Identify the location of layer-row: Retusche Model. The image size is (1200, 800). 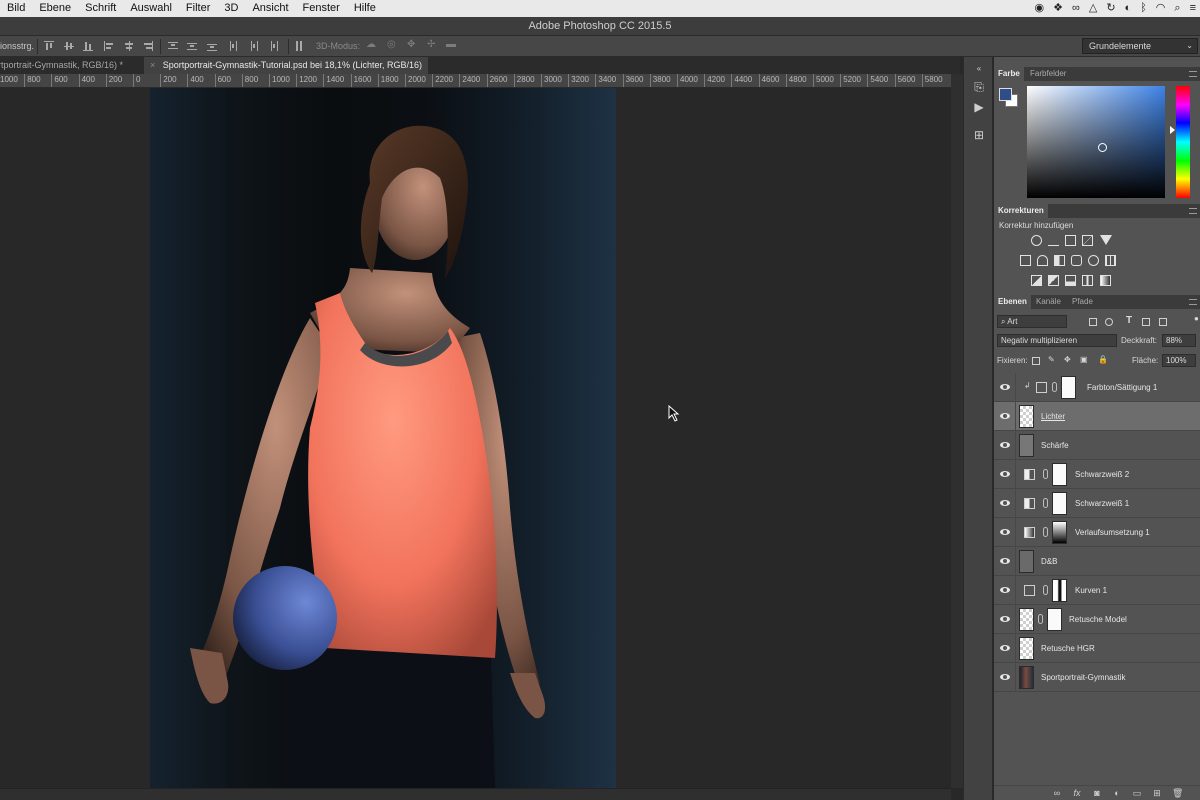
(1097, 619).